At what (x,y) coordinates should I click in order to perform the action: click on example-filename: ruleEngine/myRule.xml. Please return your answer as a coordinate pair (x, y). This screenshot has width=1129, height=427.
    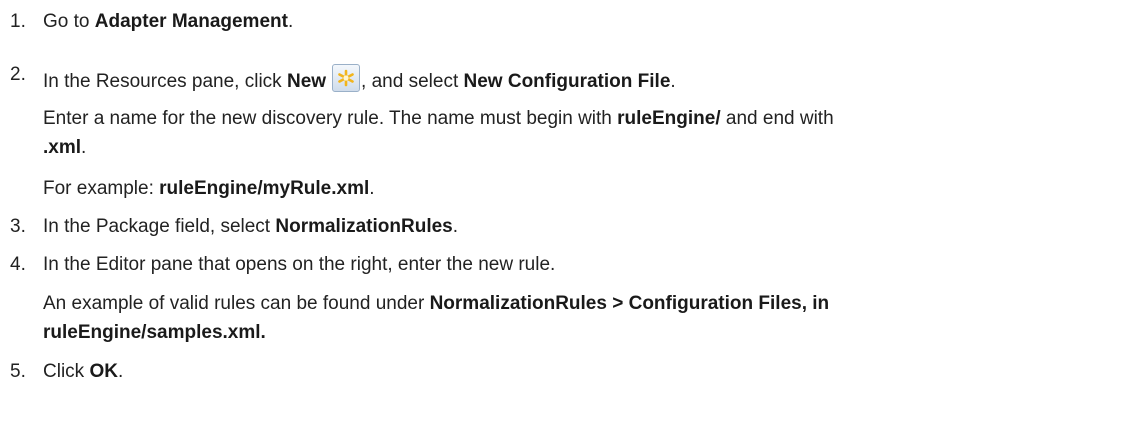
    Looking at the image, I should click on (264, 188).